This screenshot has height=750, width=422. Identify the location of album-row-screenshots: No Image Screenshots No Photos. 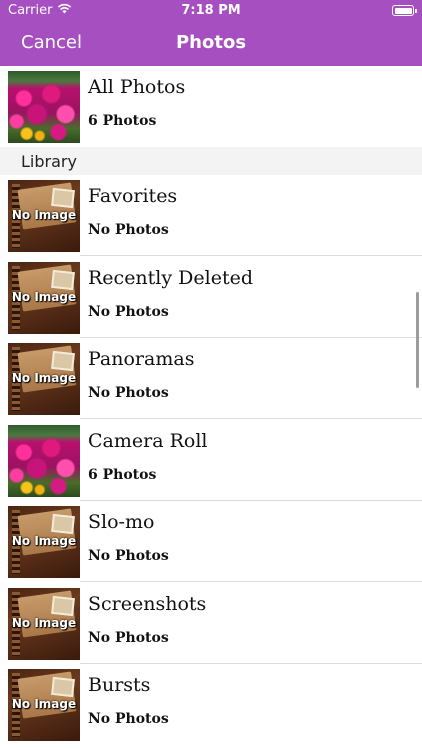
(211, 623).